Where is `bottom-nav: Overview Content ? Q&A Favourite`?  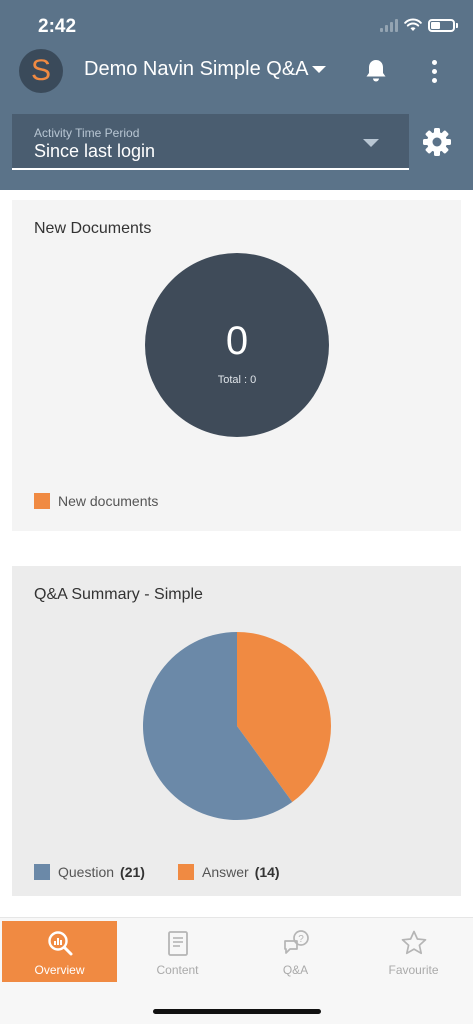
bottom-nav: Overview Content ? Q&A Favourite is located at coordinates (236, 970).